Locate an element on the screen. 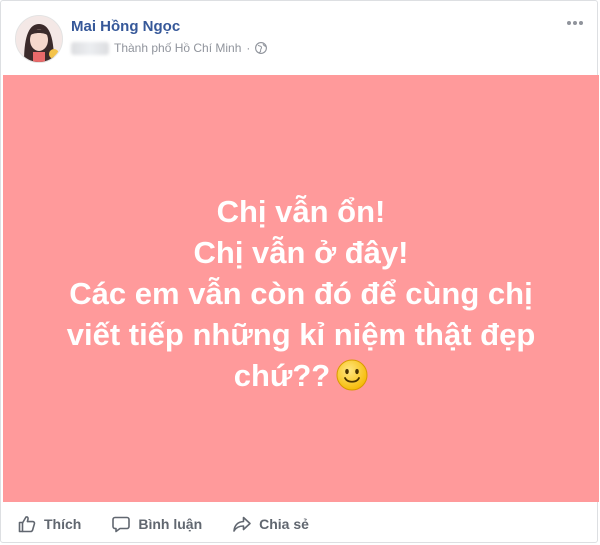 The height and width of the screenshot is (545, 600). post-meta: Thành phố Hồ Chí Minh · is located at coordinates (169, 48).